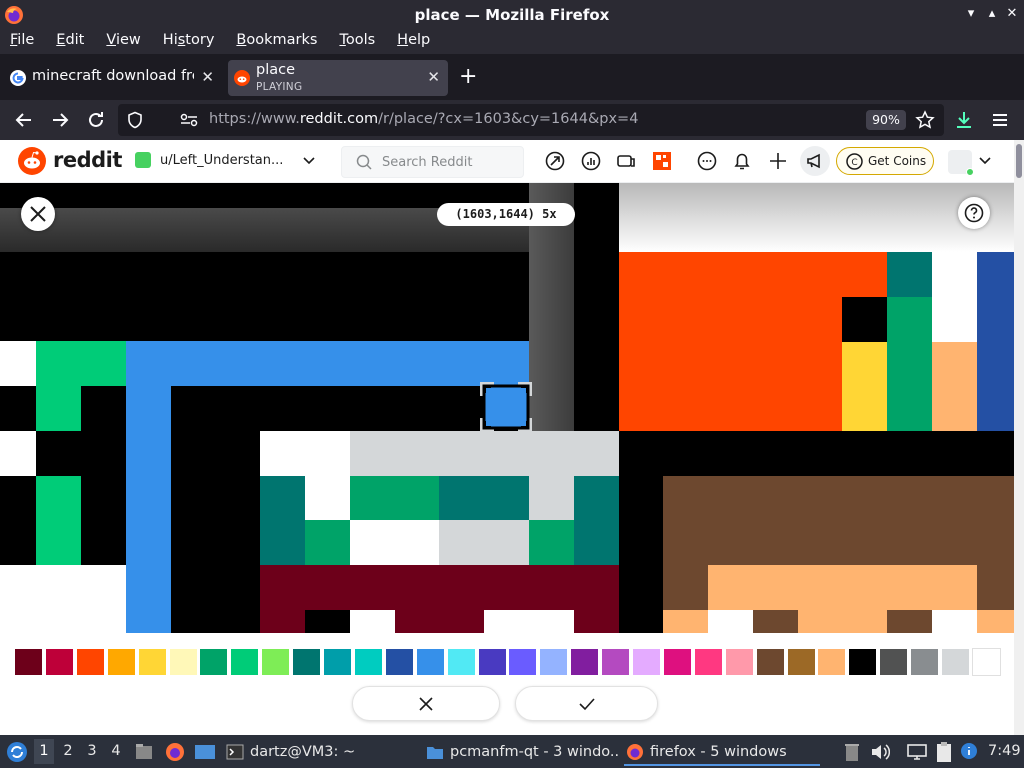  I want to click on volume-icon, so click(880, 752).